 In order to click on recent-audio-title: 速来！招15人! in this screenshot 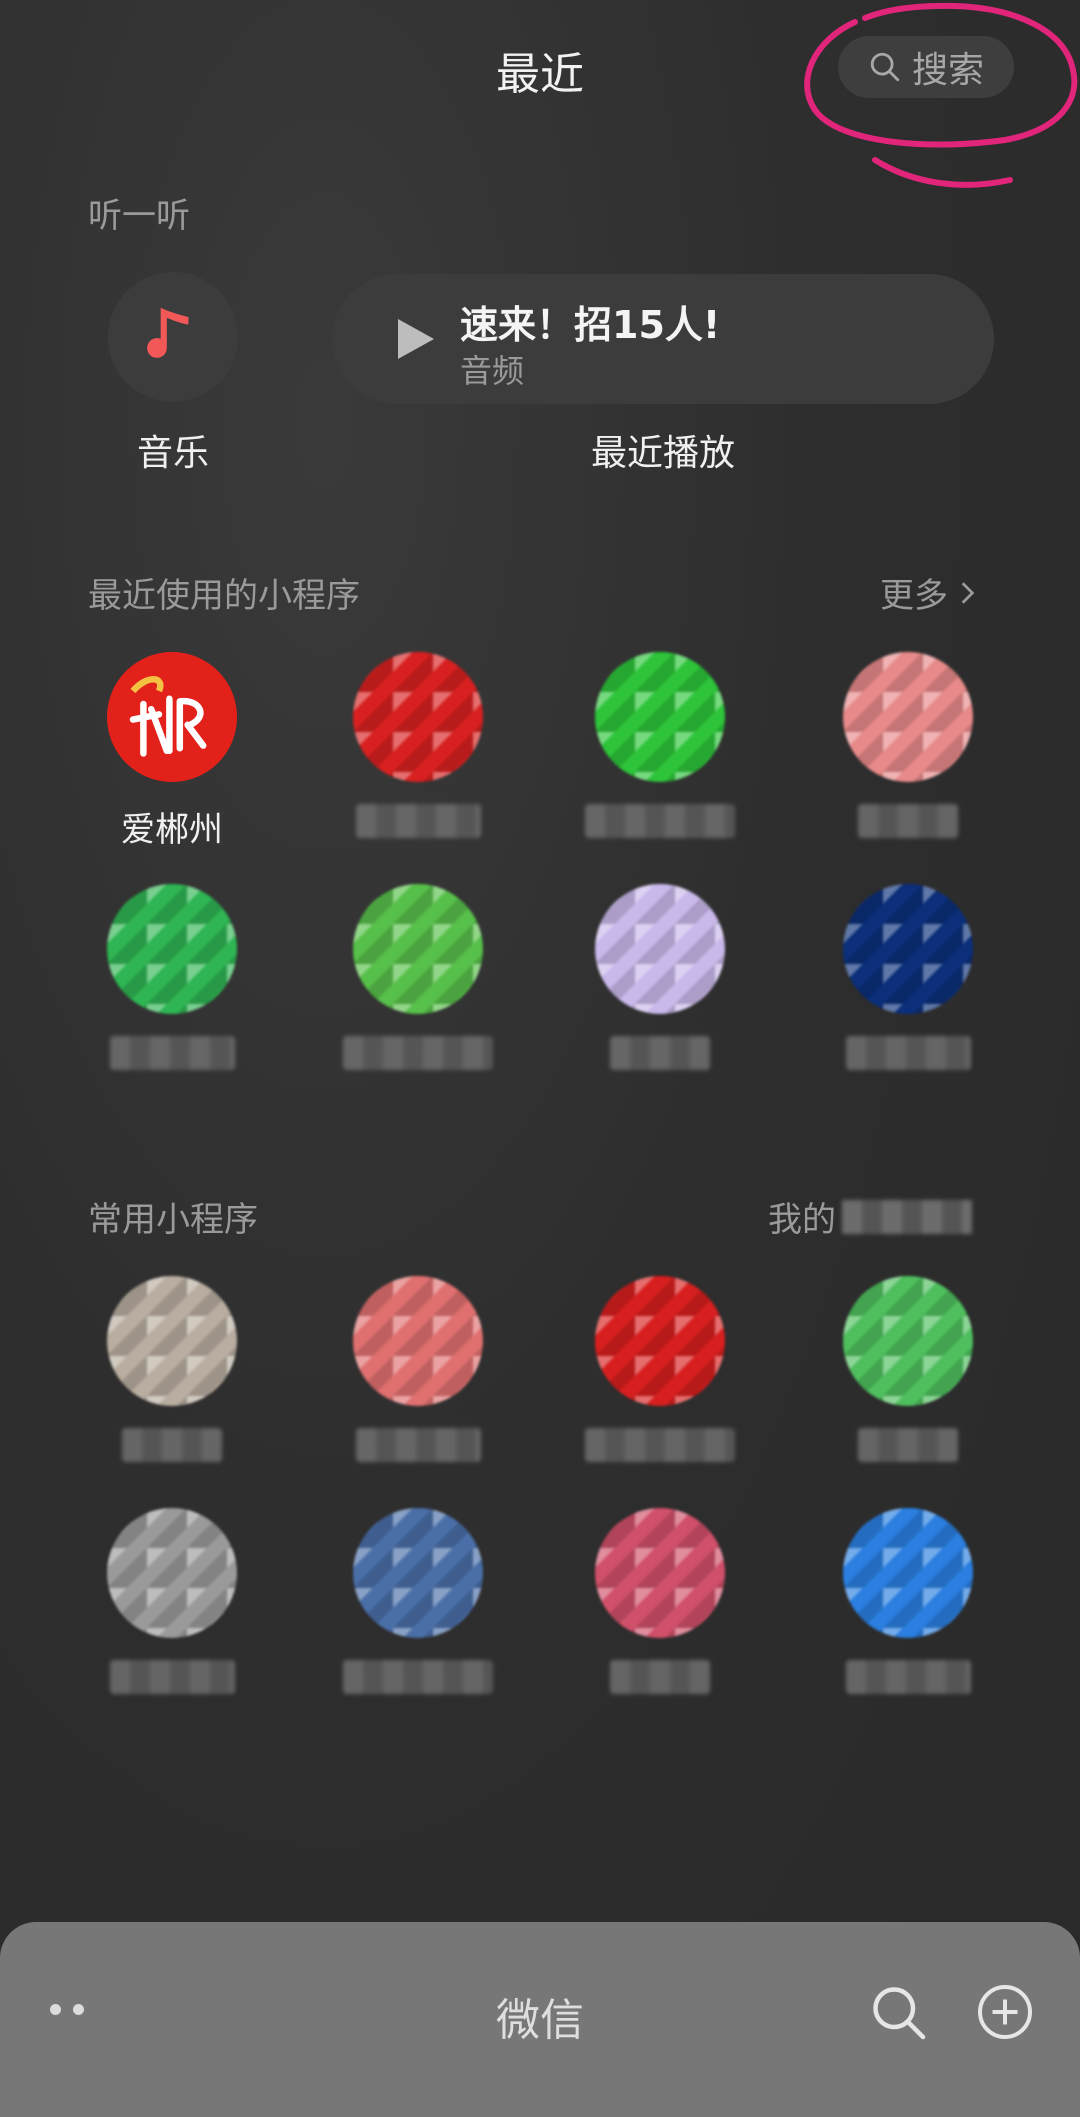, I will do `click(590, 325)`.